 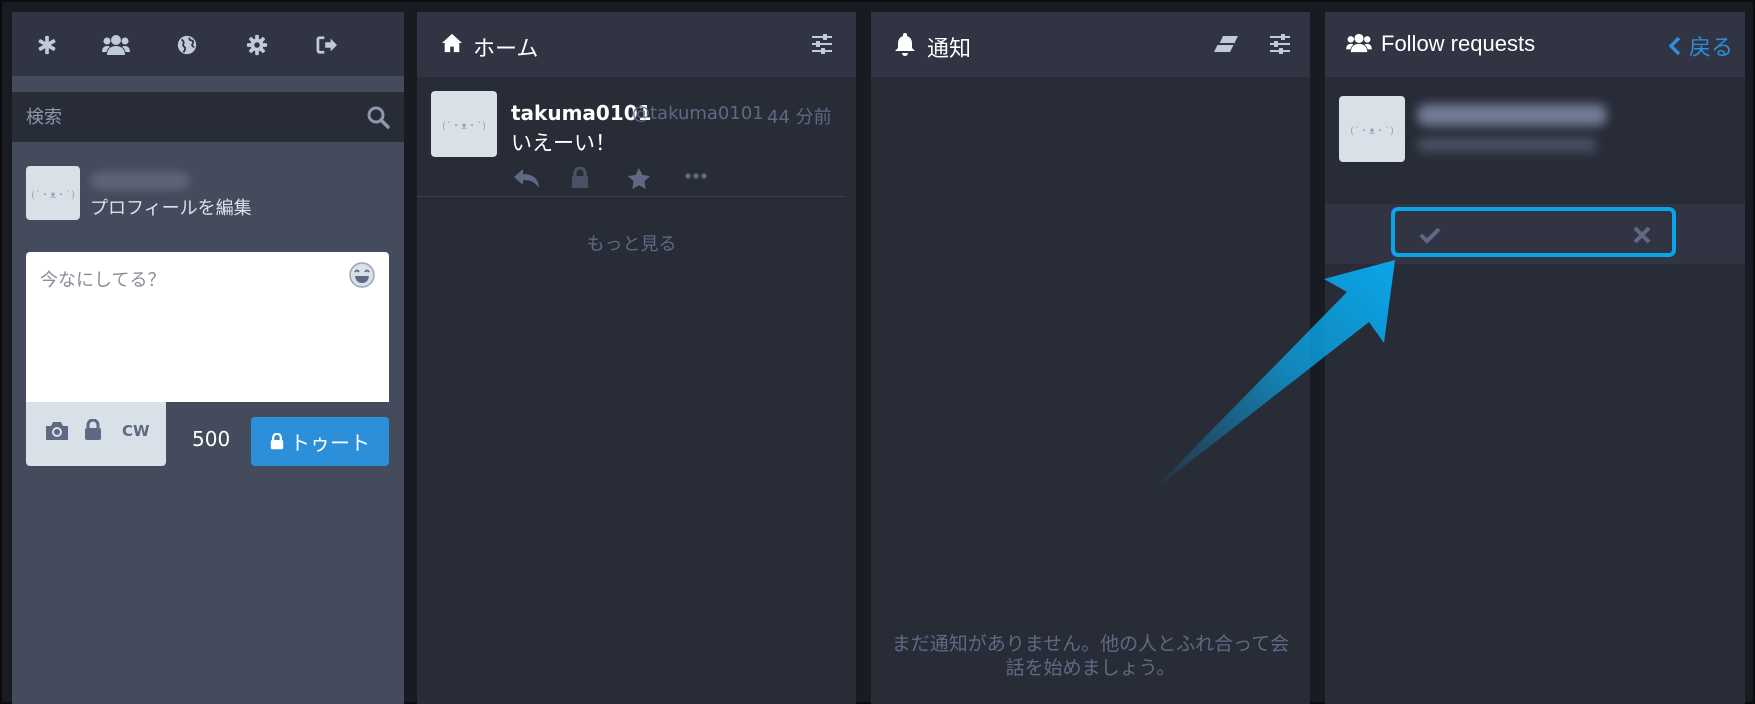 I want to click on emoji-icon, so click(x=362, y=275).